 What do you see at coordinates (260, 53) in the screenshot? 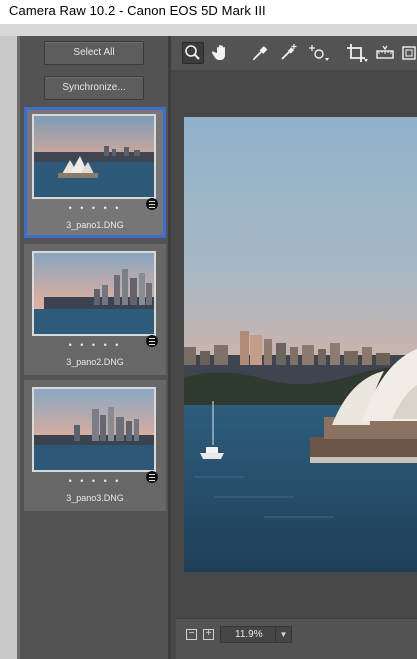
I see `white-balance-icon` at bounding box center [260, 53].